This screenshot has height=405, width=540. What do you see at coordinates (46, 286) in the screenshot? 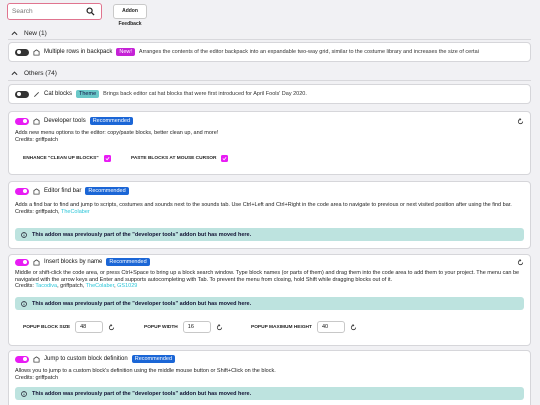
I see `credit-link: Tacodiva` at bounding box center [46, 286].